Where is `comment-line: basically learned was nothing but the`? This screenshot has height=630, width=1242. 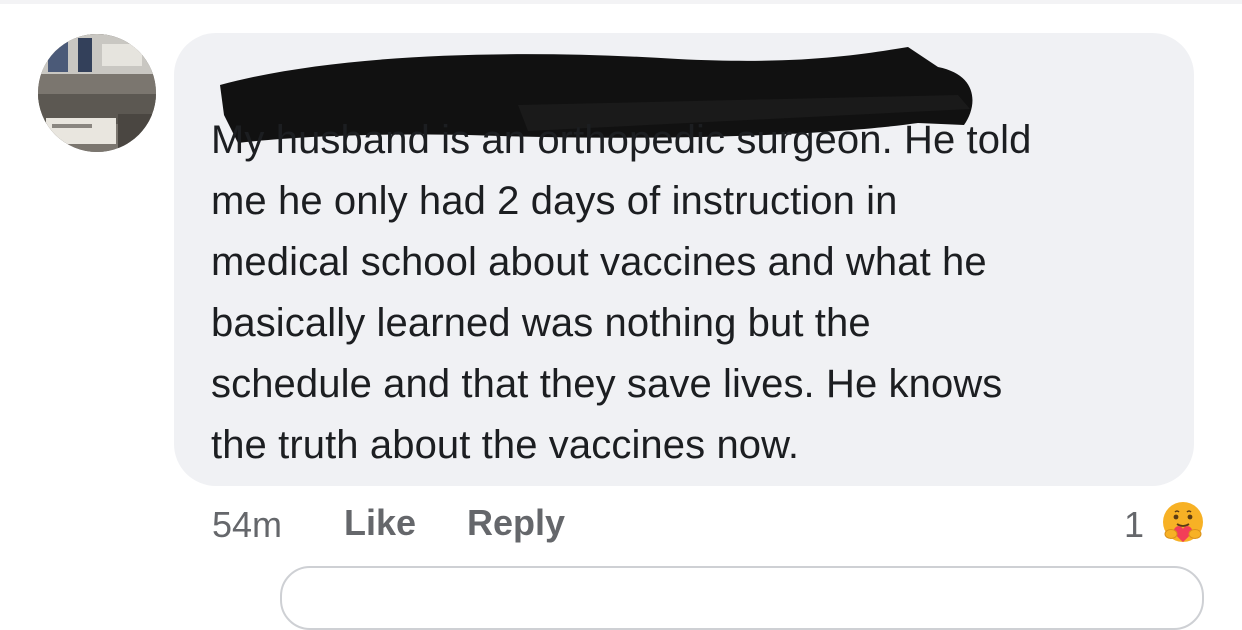
comment-line: basically learned was nothing but the is located at coordinates (541, 323).